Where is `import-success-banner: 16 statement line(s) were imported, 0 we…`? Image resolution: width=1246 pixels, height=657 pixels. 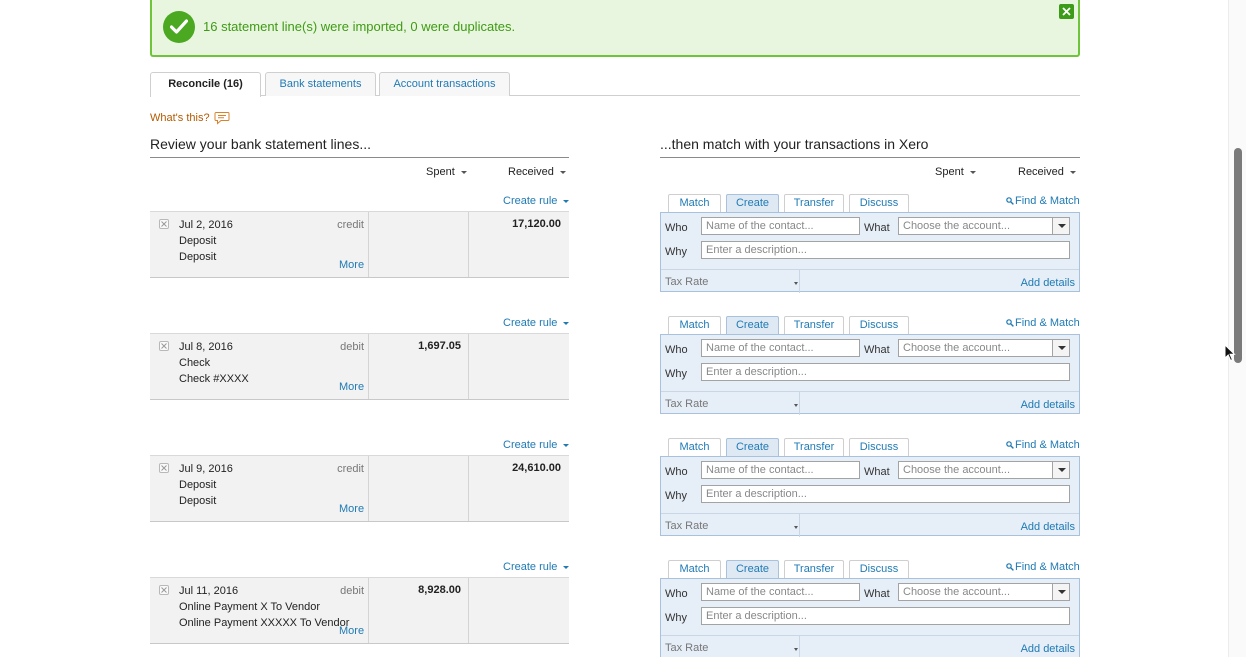 import-success-banner: 16 statement line(s) were imported, 0 we… is located at coordinates (615, 28).